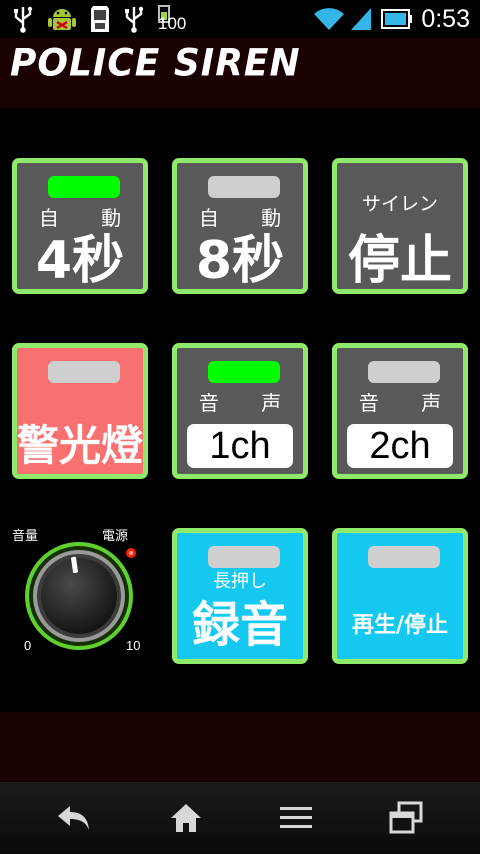  I want to click on sd-card-icon, so click(100, 19).